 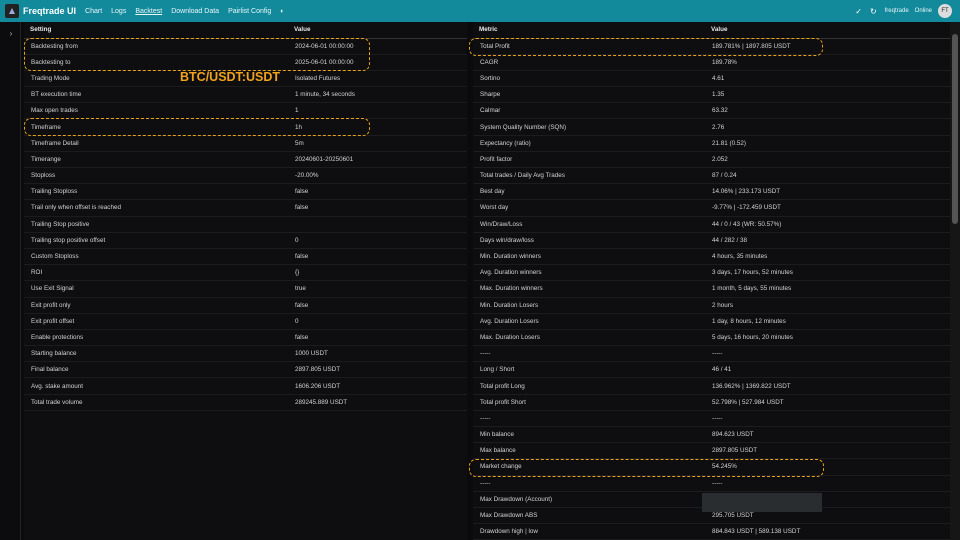 I want to click on row-value: 2024-06-01 00:00:00, so click(x=377, y=46).